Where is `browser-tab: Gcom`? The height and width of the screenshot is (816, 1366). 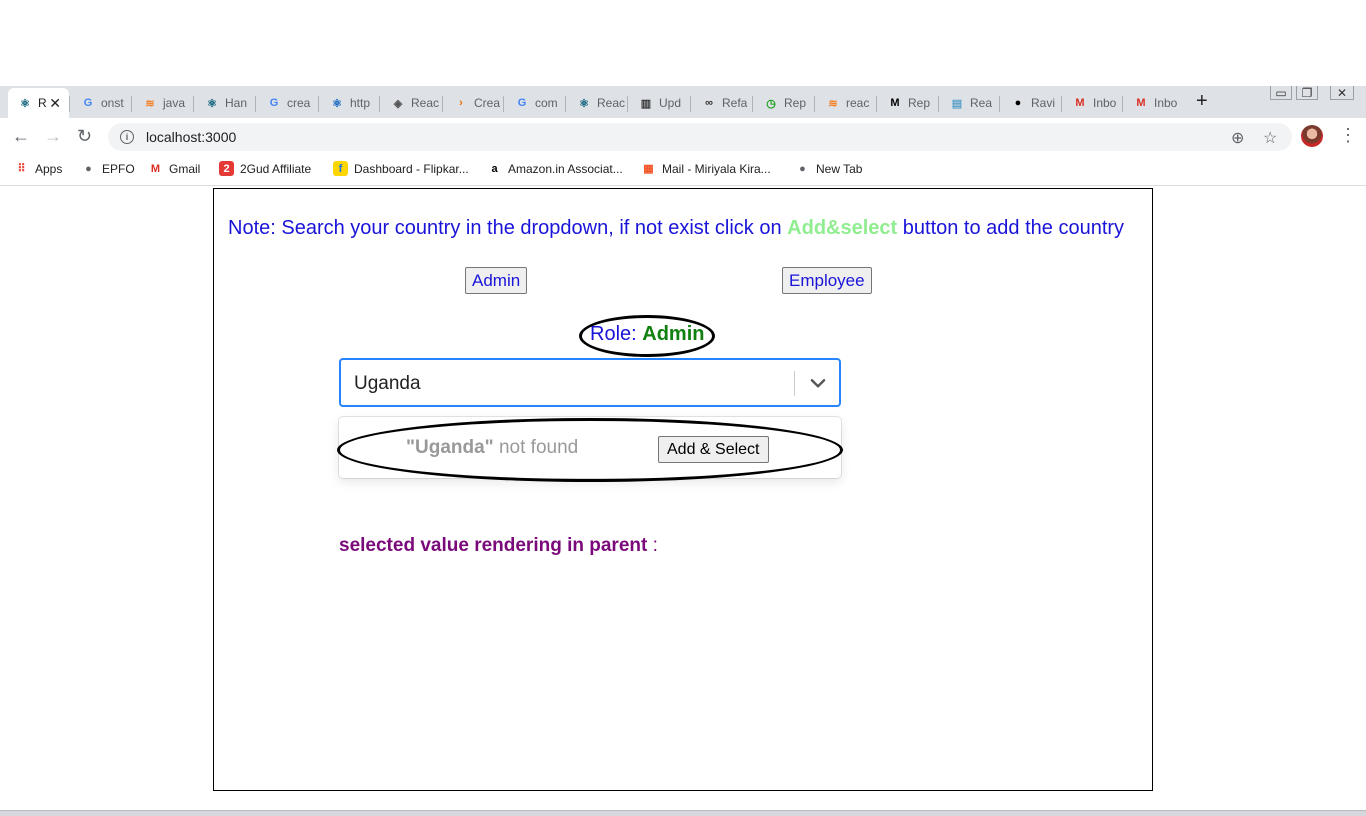 browser-tab: Gcom is located at coordinates (535, 103).